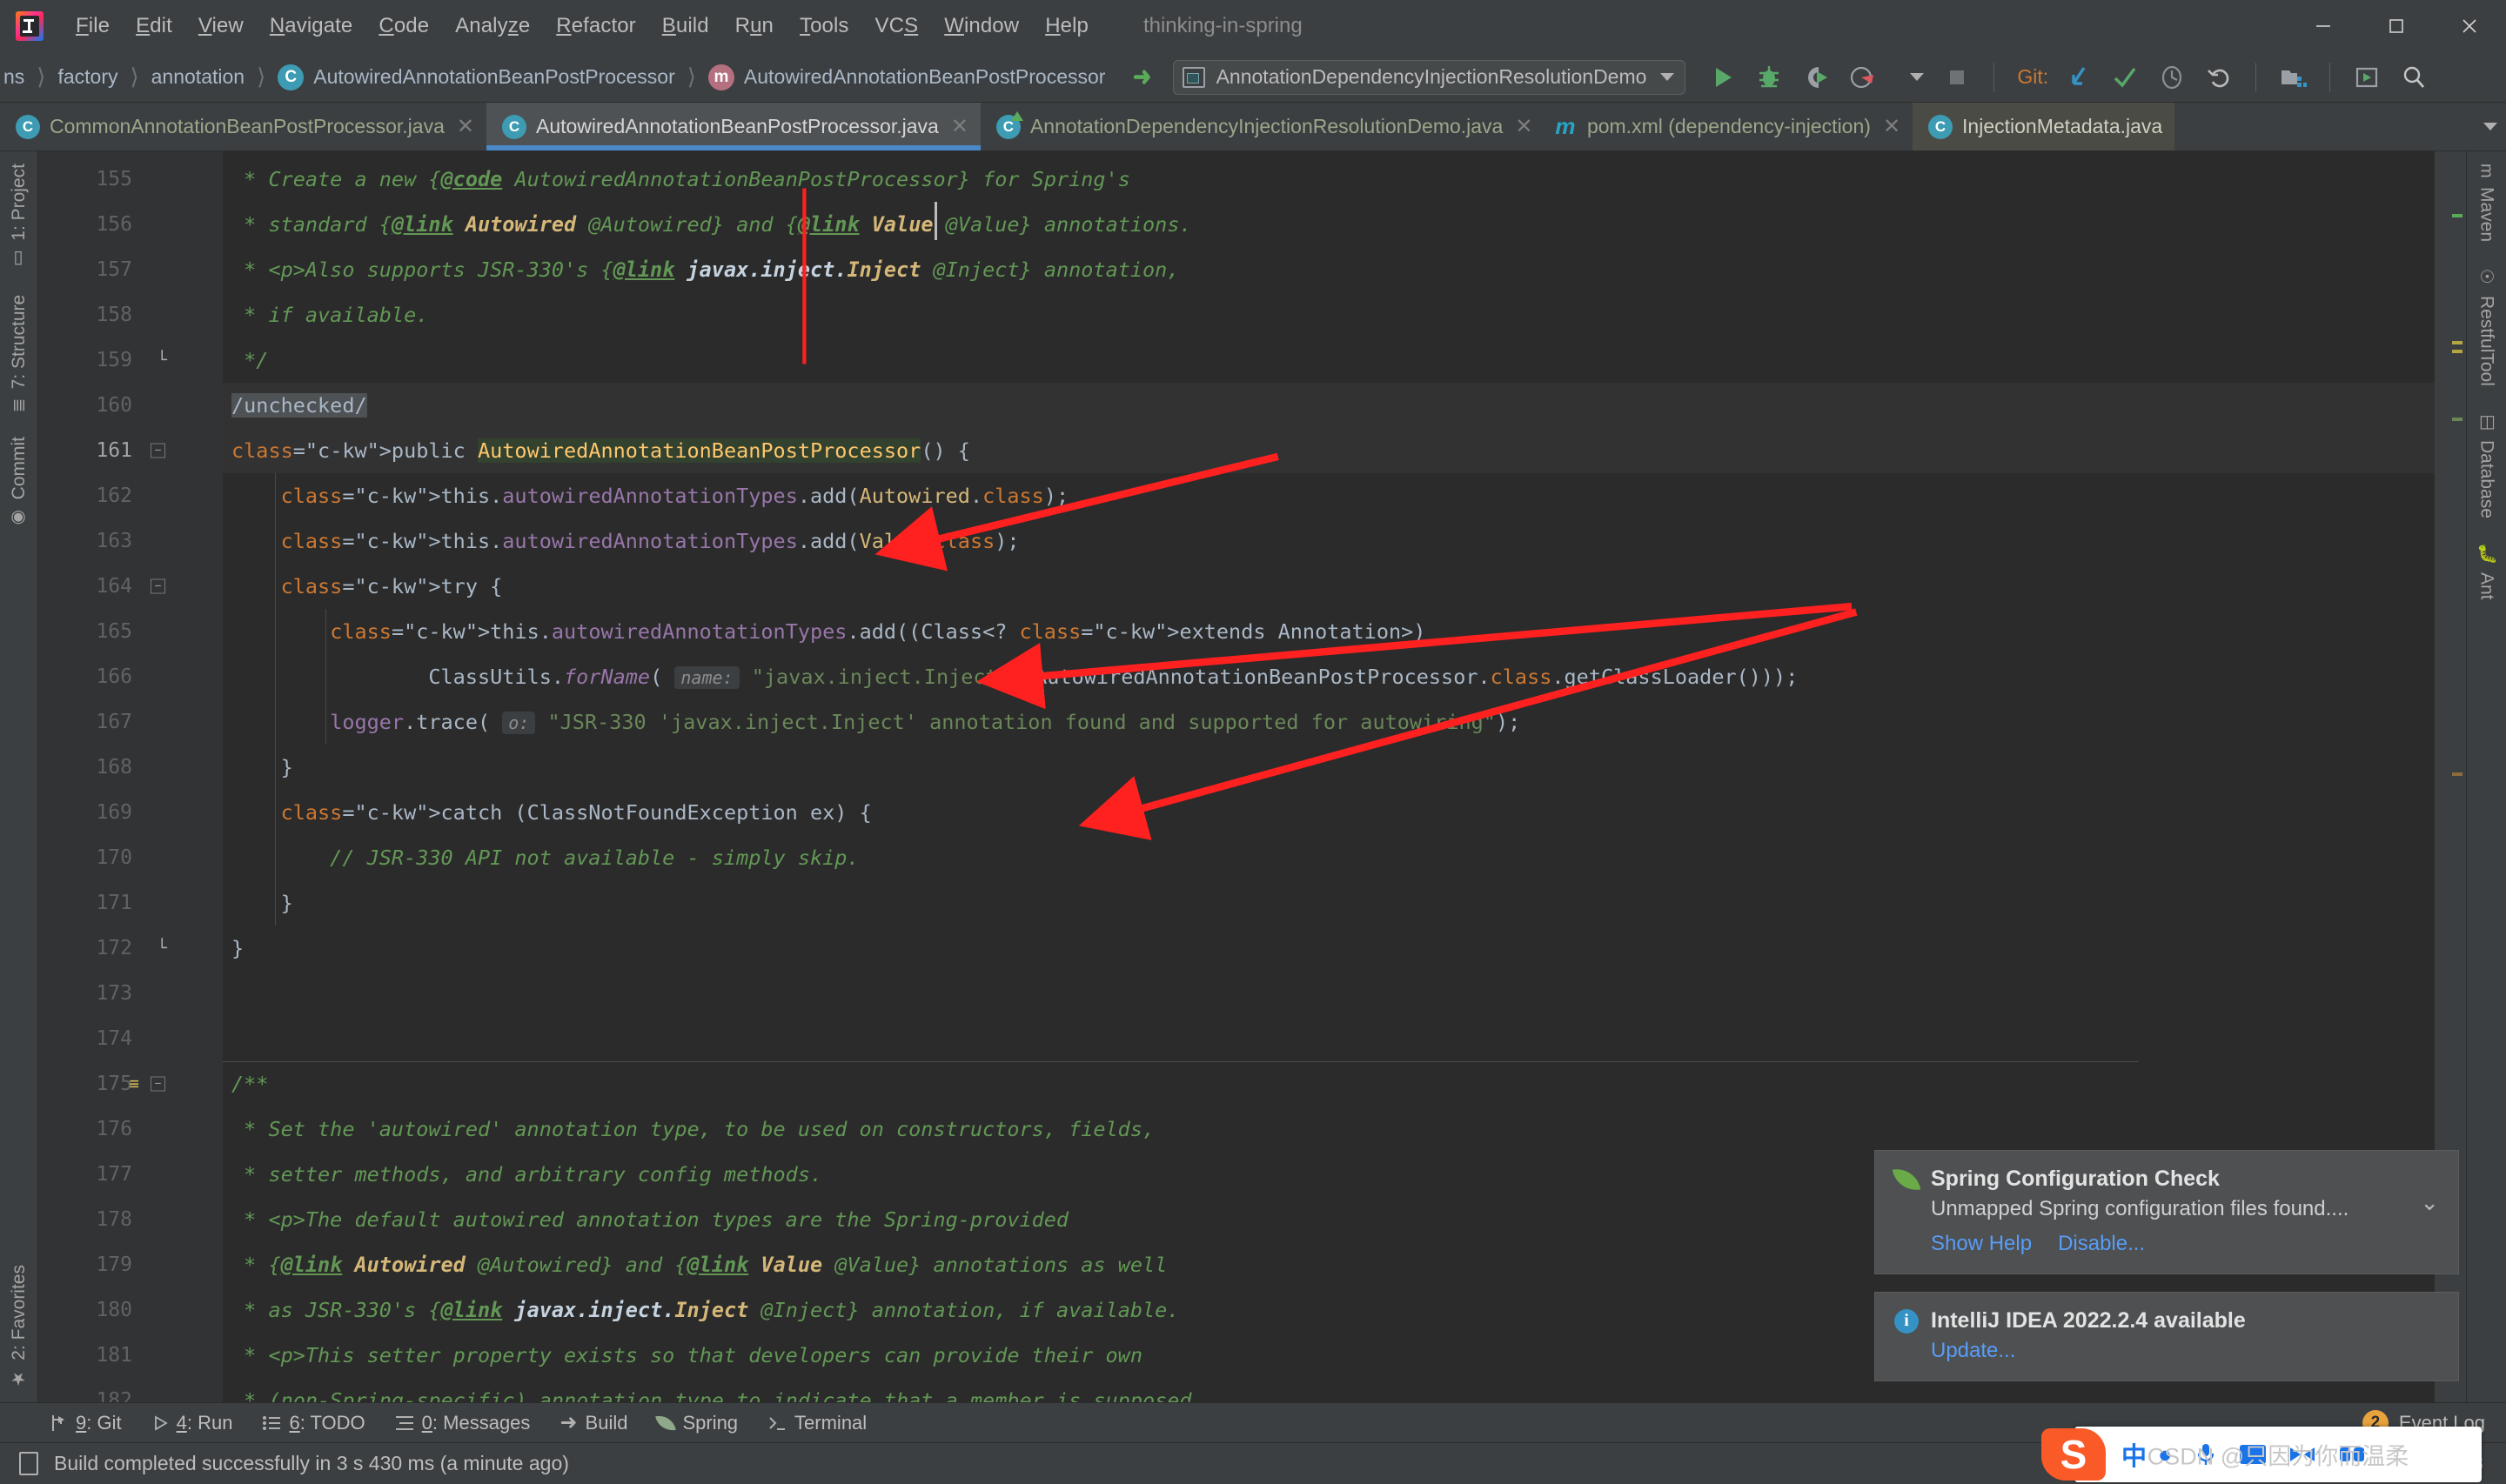  Describe the element at coordinates (130, 269) in the screenshot. I see `gutter-line-number: 157` at that location.